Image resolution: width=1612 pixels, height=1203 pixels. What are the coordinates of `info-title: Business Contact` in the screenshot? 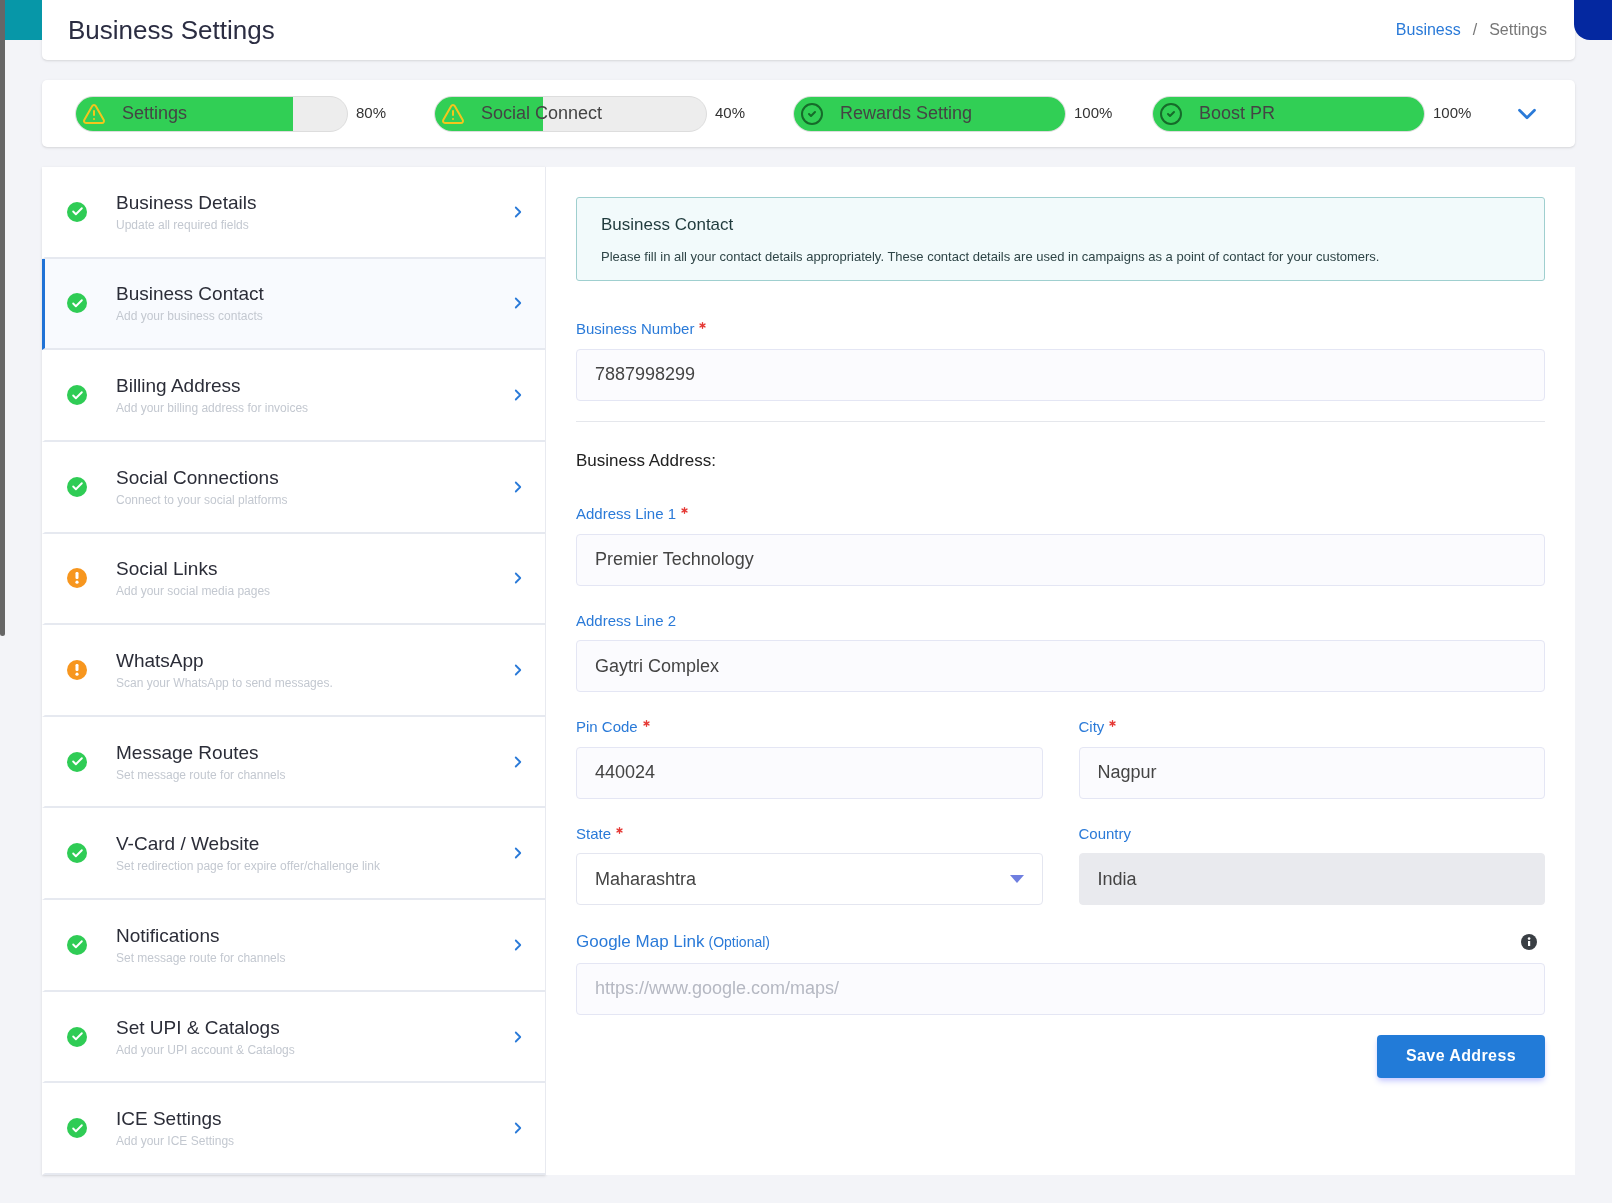 It's located at (668, 224).